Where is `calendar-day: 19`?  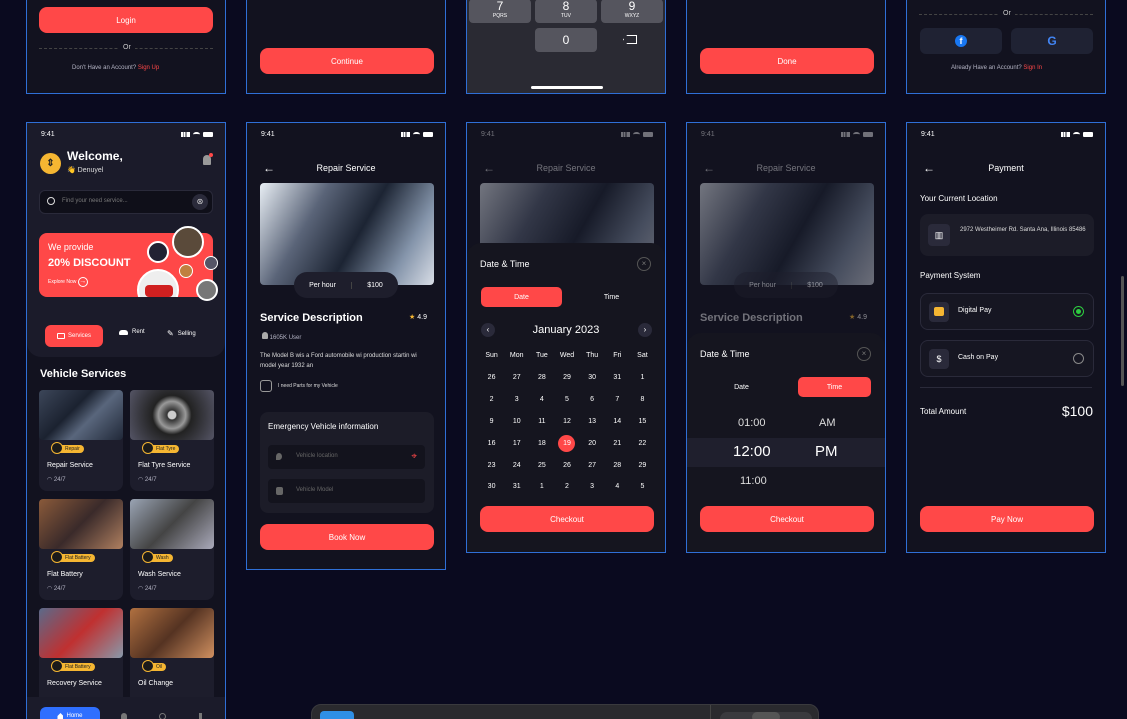 calendar-day: 19 is located at coordinates (566, 443).